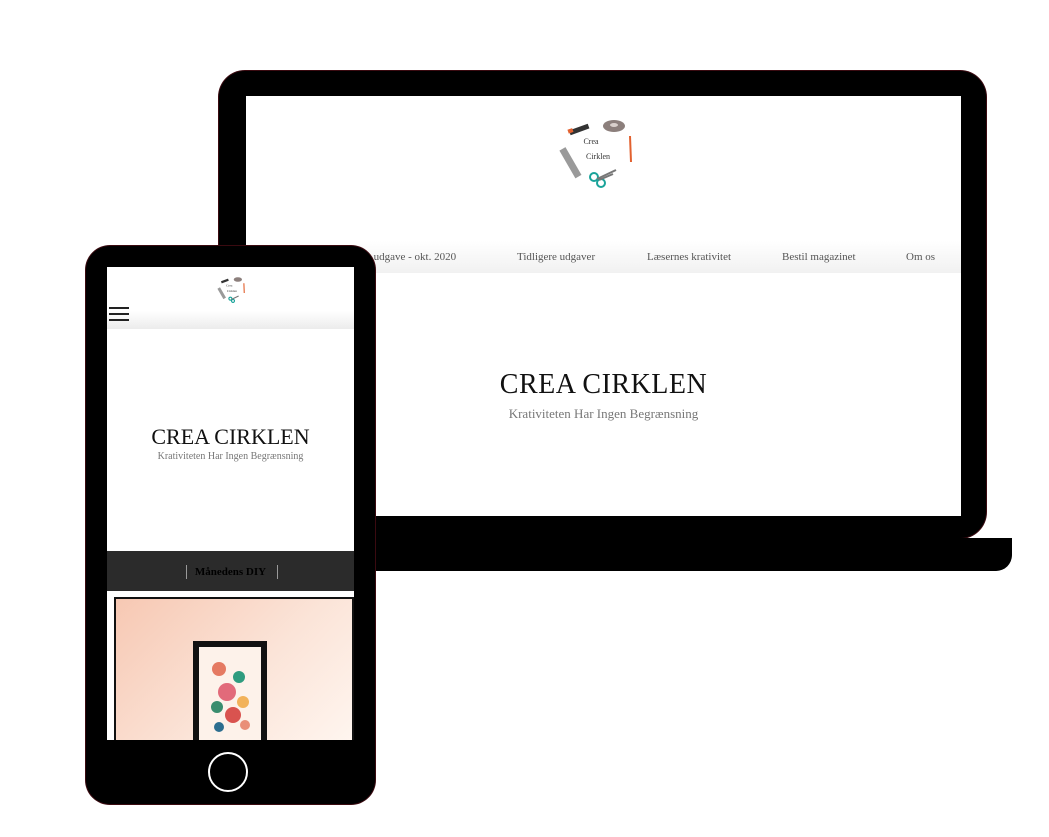 The width and height of the screenshot is (1049, 837). I want to click on monthly-diy-image, so click(234, 668).